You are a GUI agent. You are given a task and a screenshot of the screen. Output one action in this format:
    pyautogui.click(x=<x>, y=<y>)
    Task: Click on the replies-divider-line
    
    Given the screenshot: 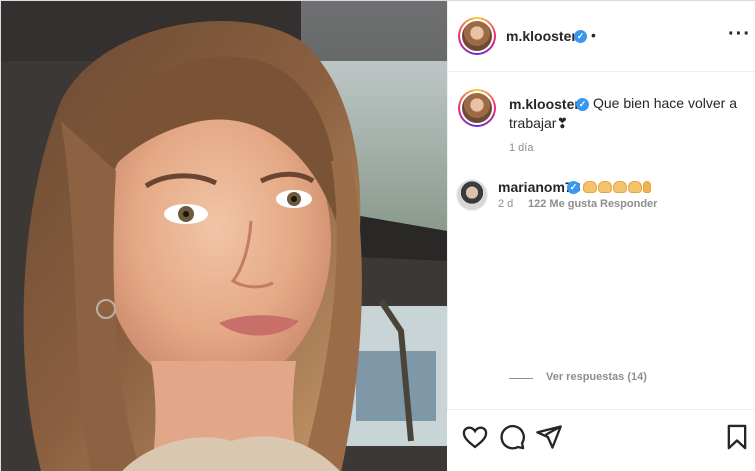 What is the action you would take?
    pyautogui.click(x=521, y=378)
    